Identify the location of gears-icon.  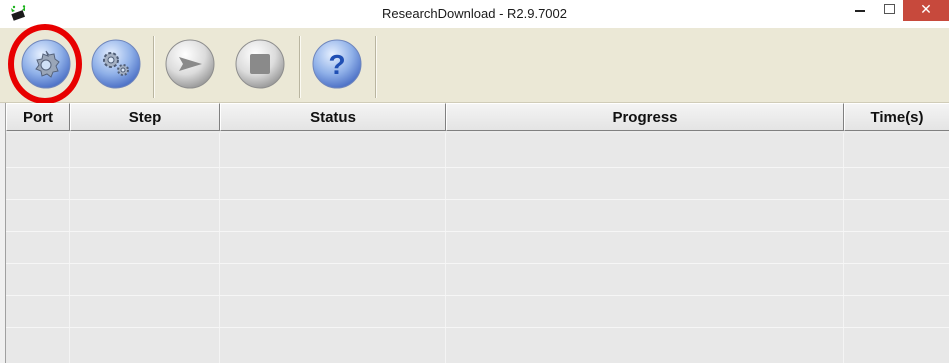
(116, 64).